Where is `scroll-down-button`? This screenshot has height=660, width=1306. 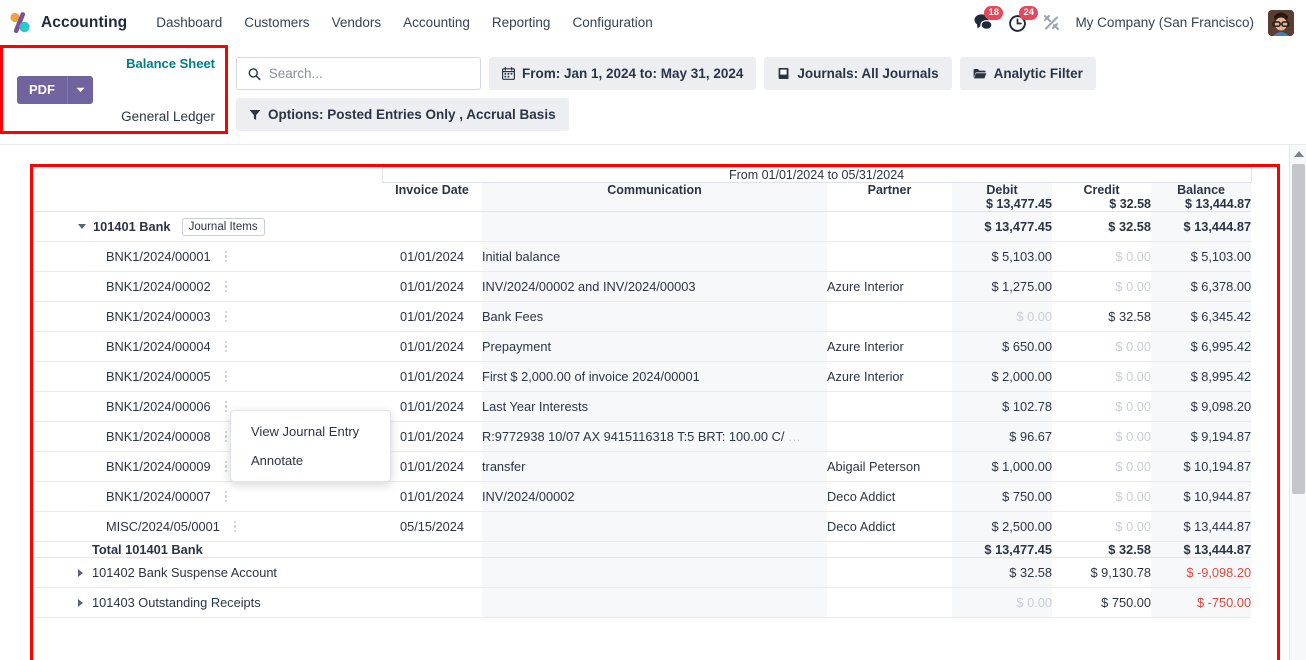
scroll-down-button is located at coordinates (1298, 658).